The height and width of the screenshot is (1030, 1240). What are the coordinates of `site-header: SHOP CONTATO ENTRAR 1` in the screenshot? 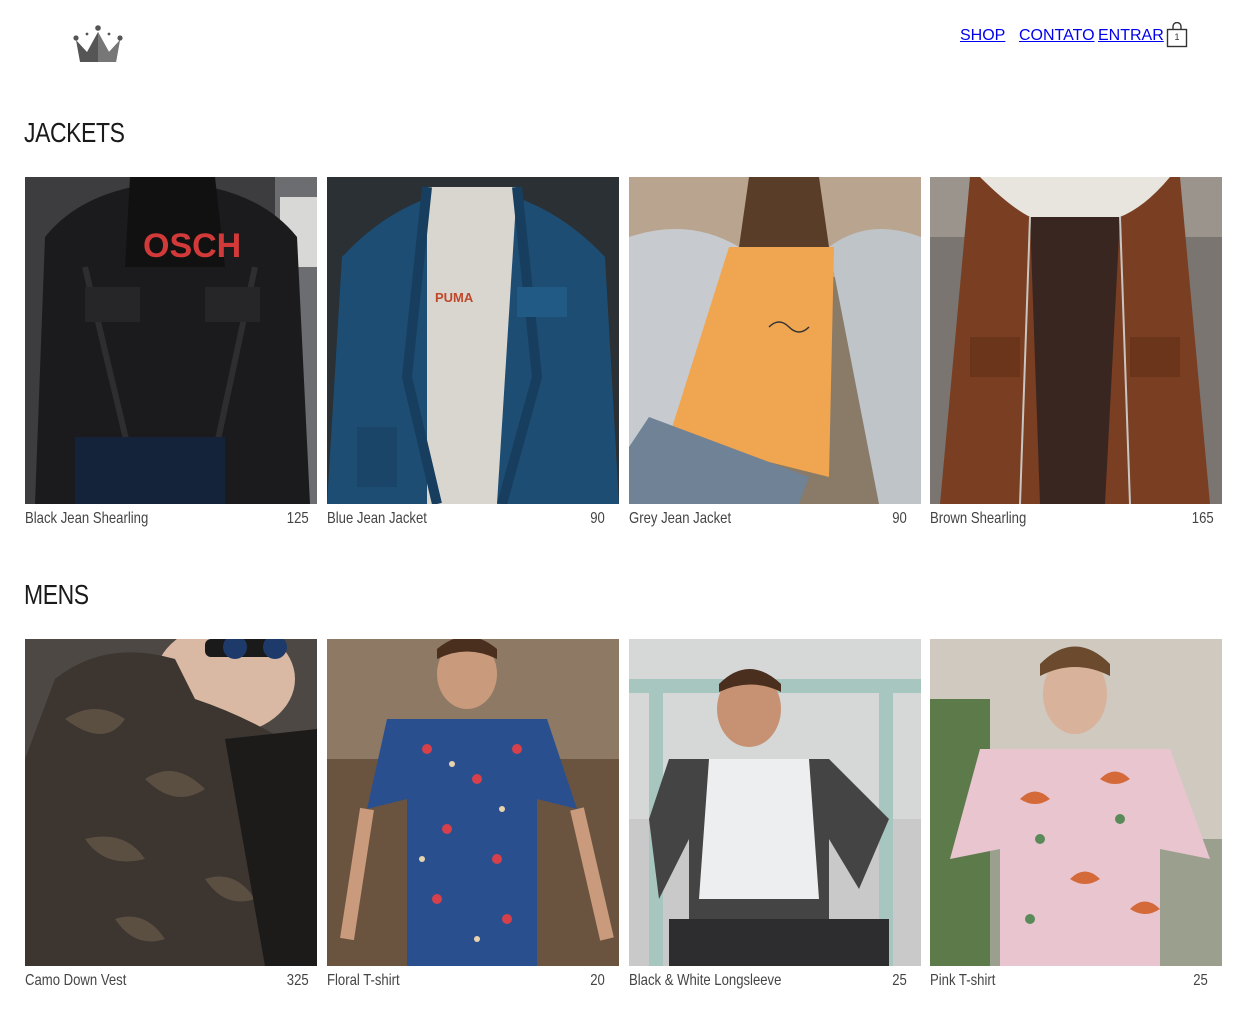 It's located at (620, 45).